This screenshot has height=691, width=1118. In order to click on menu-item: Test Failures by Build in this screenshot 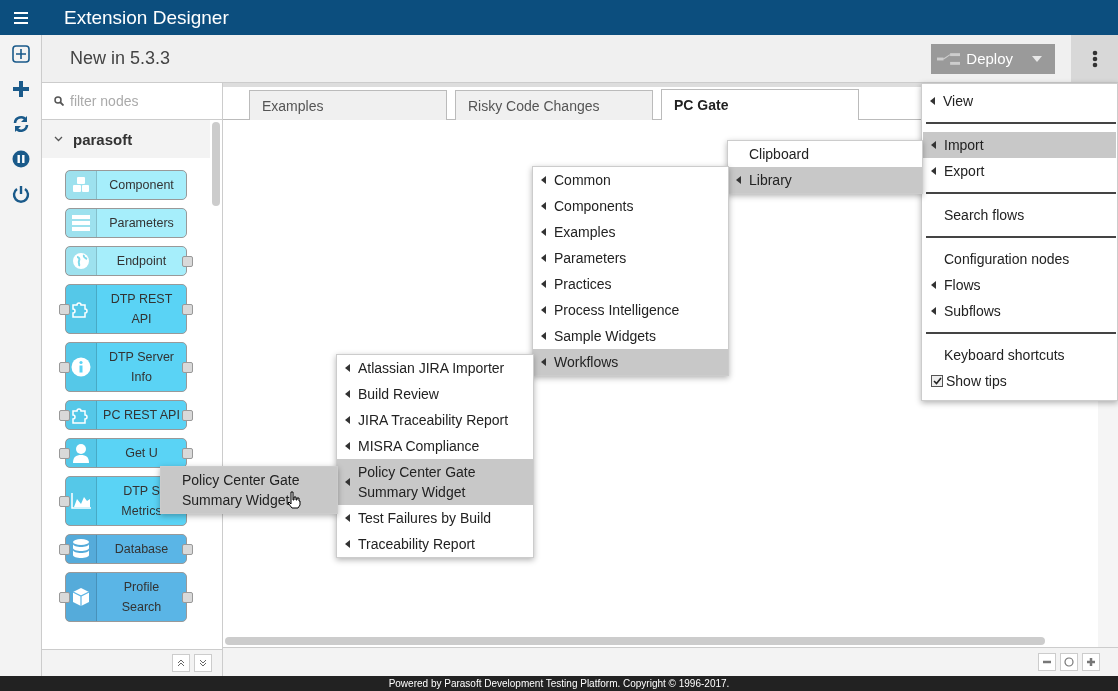, I will do `click(435, 518)`.